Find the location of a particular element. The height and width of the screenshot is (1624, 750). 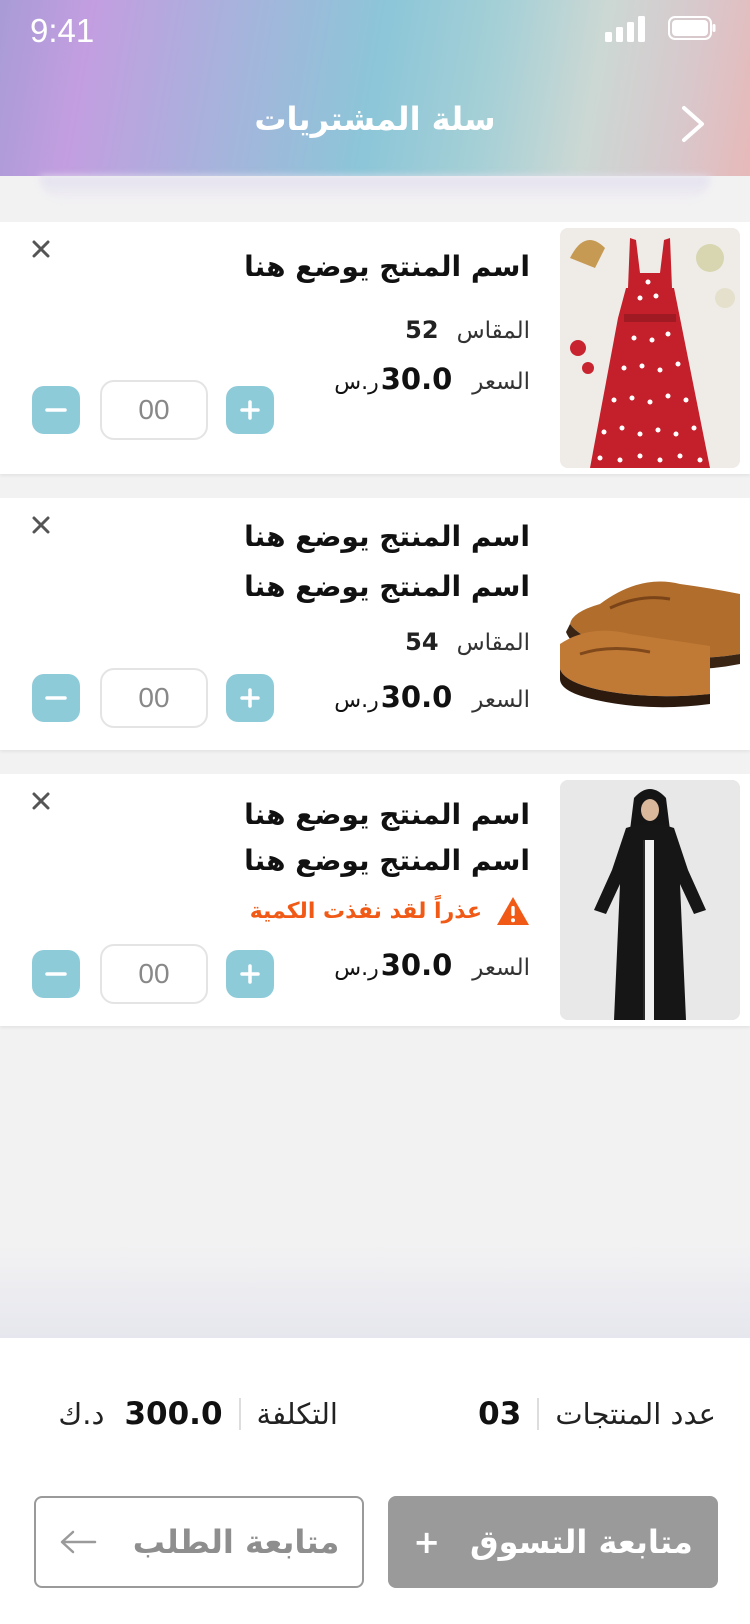

size-value: 54 is located at coordinates (422, 642).